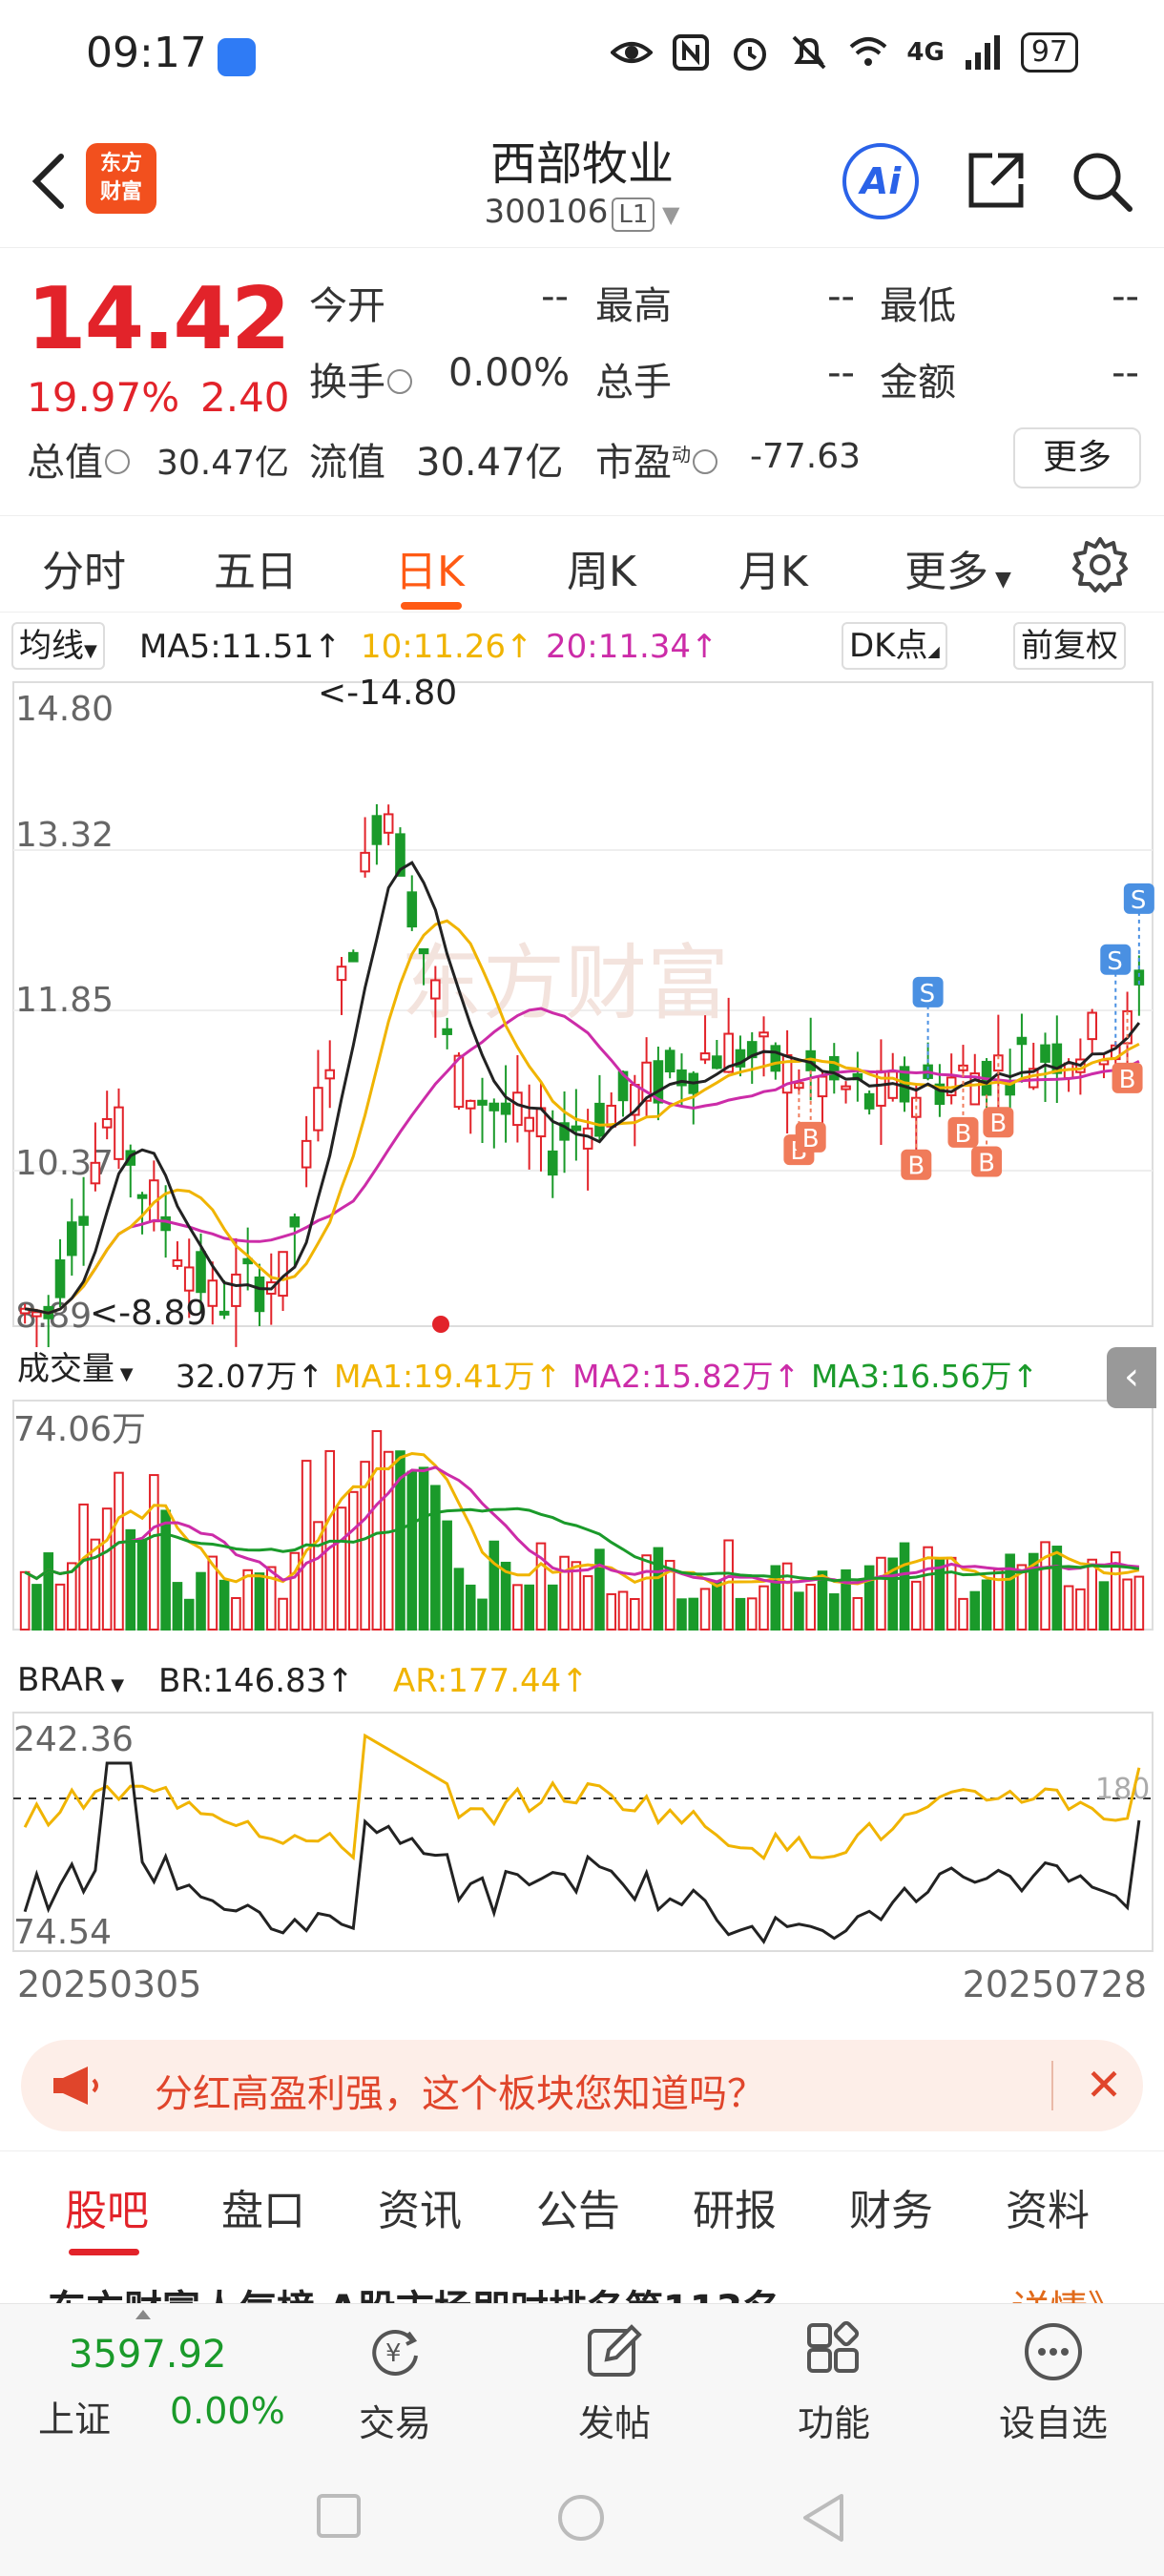 This screenshot has width=1164, height=2576. I want to click on tab-news: 资讯, so click(420, 2206).